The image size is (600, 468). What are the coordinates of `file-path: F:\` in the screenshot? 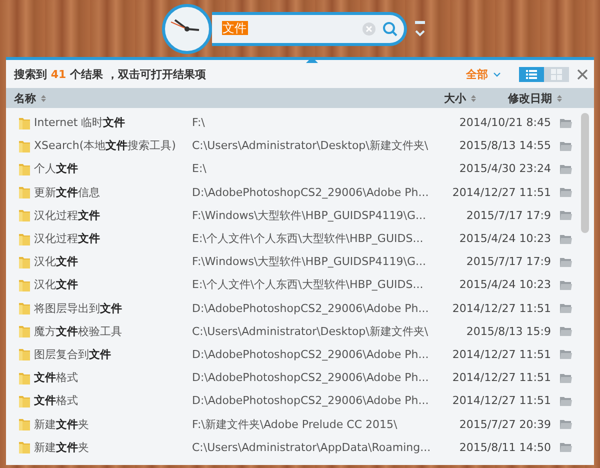 It's located at (198, 123).